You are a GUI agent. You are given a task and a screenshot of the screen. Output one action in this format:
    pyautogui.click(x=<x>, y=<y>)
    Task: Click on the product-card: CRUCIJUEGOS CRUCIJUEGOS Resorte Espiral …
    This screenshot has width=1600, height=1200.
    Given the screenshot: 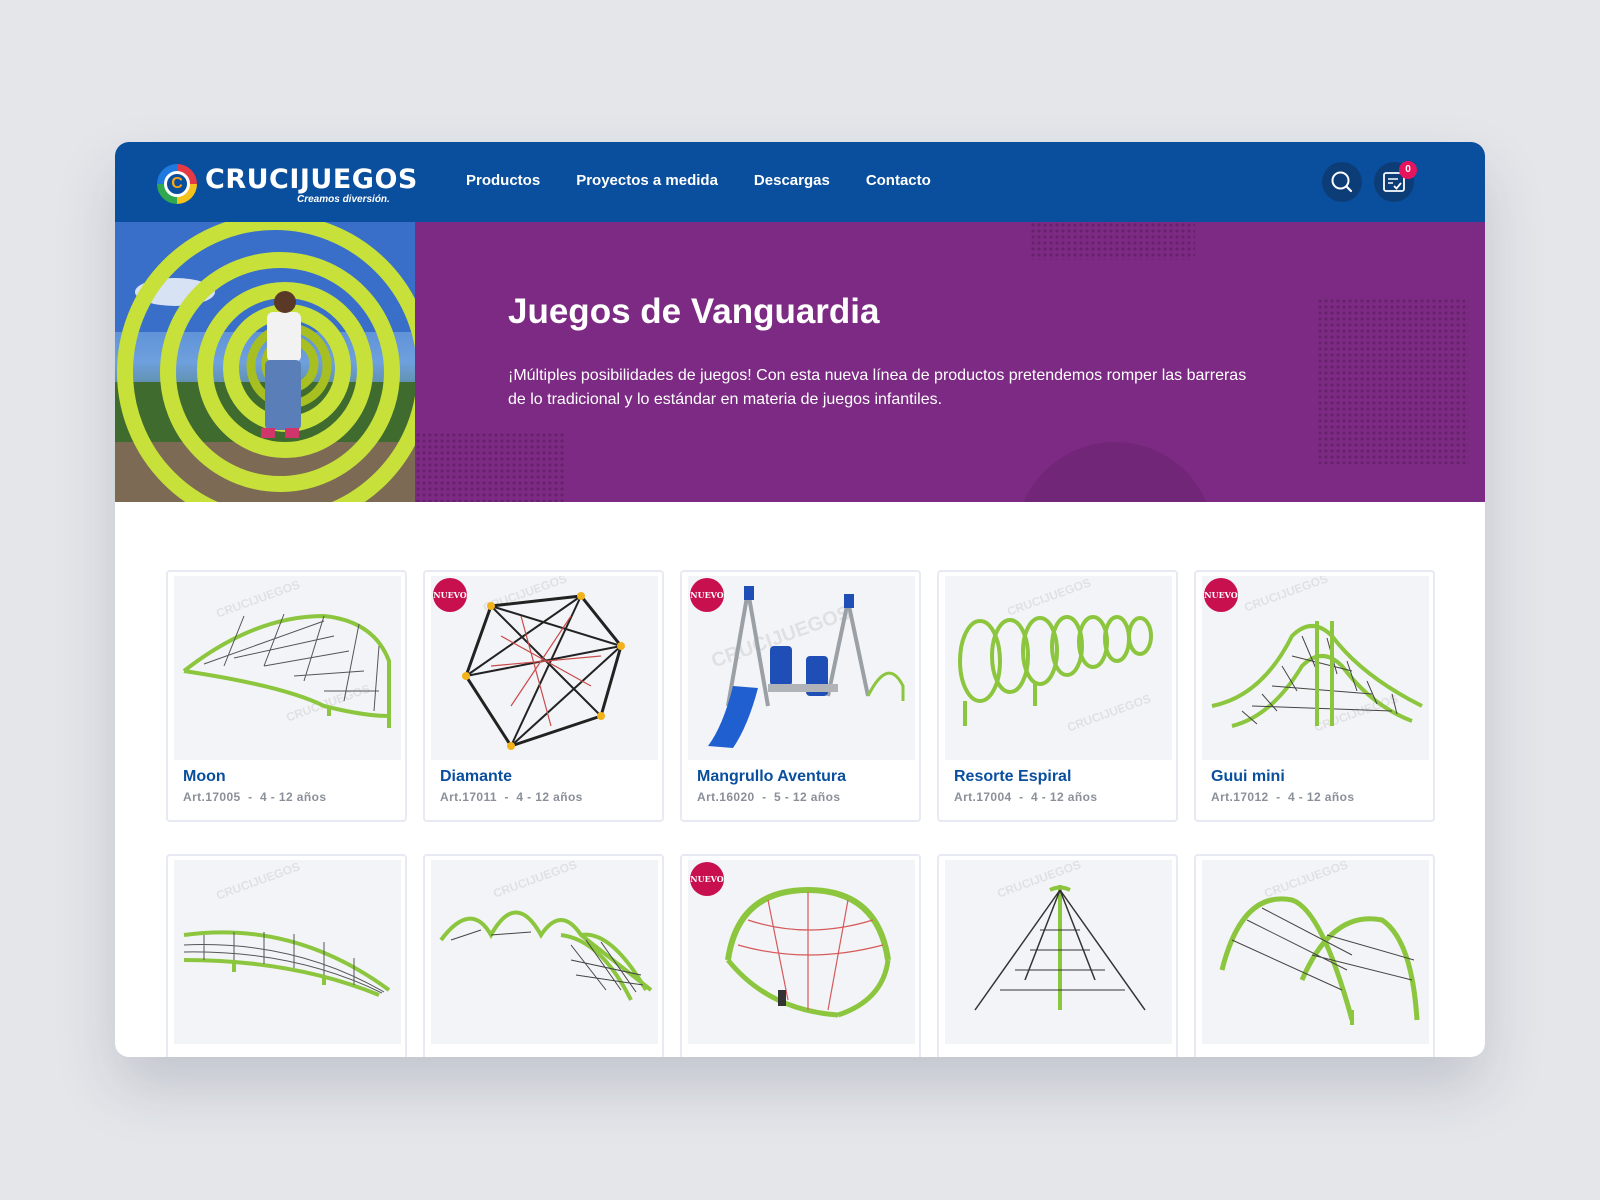 What is the action you would take?
    pyautogui.click(x=1057, y=696)
    